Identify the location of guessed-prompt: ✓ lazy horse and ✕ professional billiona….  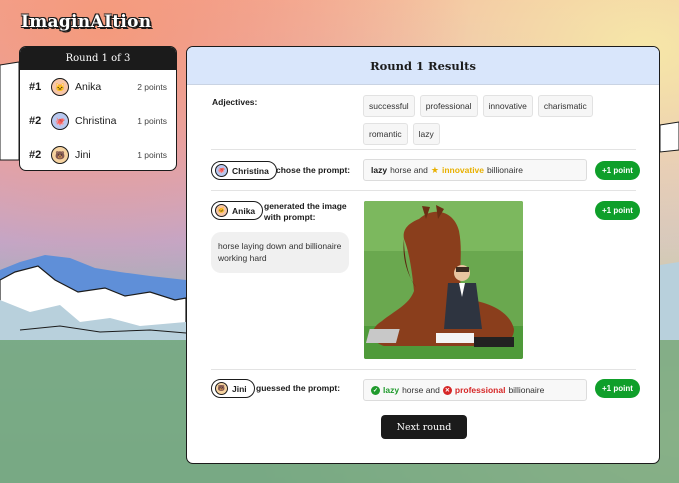
(475, 390).